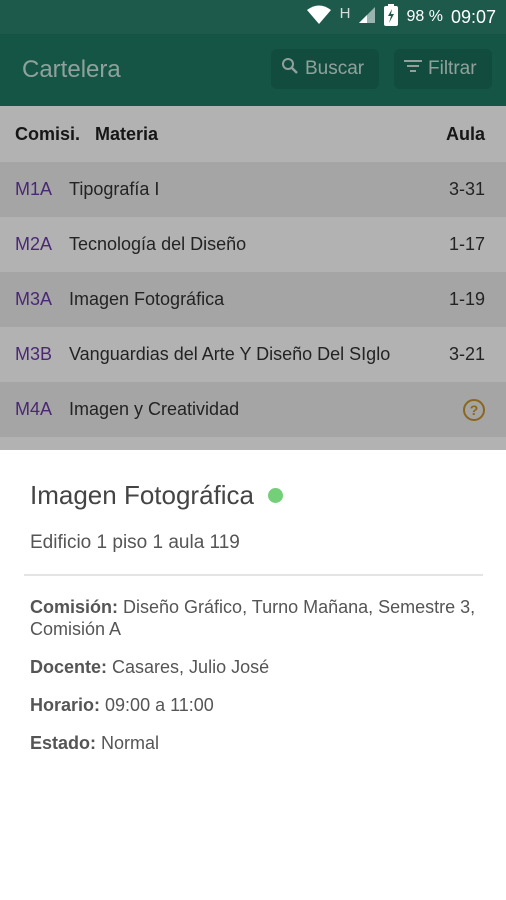 The height and width of the screenshot is (900, 506). What do you see at coordinates (65, 705) in the screenshot?
I see `detail-horario-label: Horario:` at bounding box center [65, 705].